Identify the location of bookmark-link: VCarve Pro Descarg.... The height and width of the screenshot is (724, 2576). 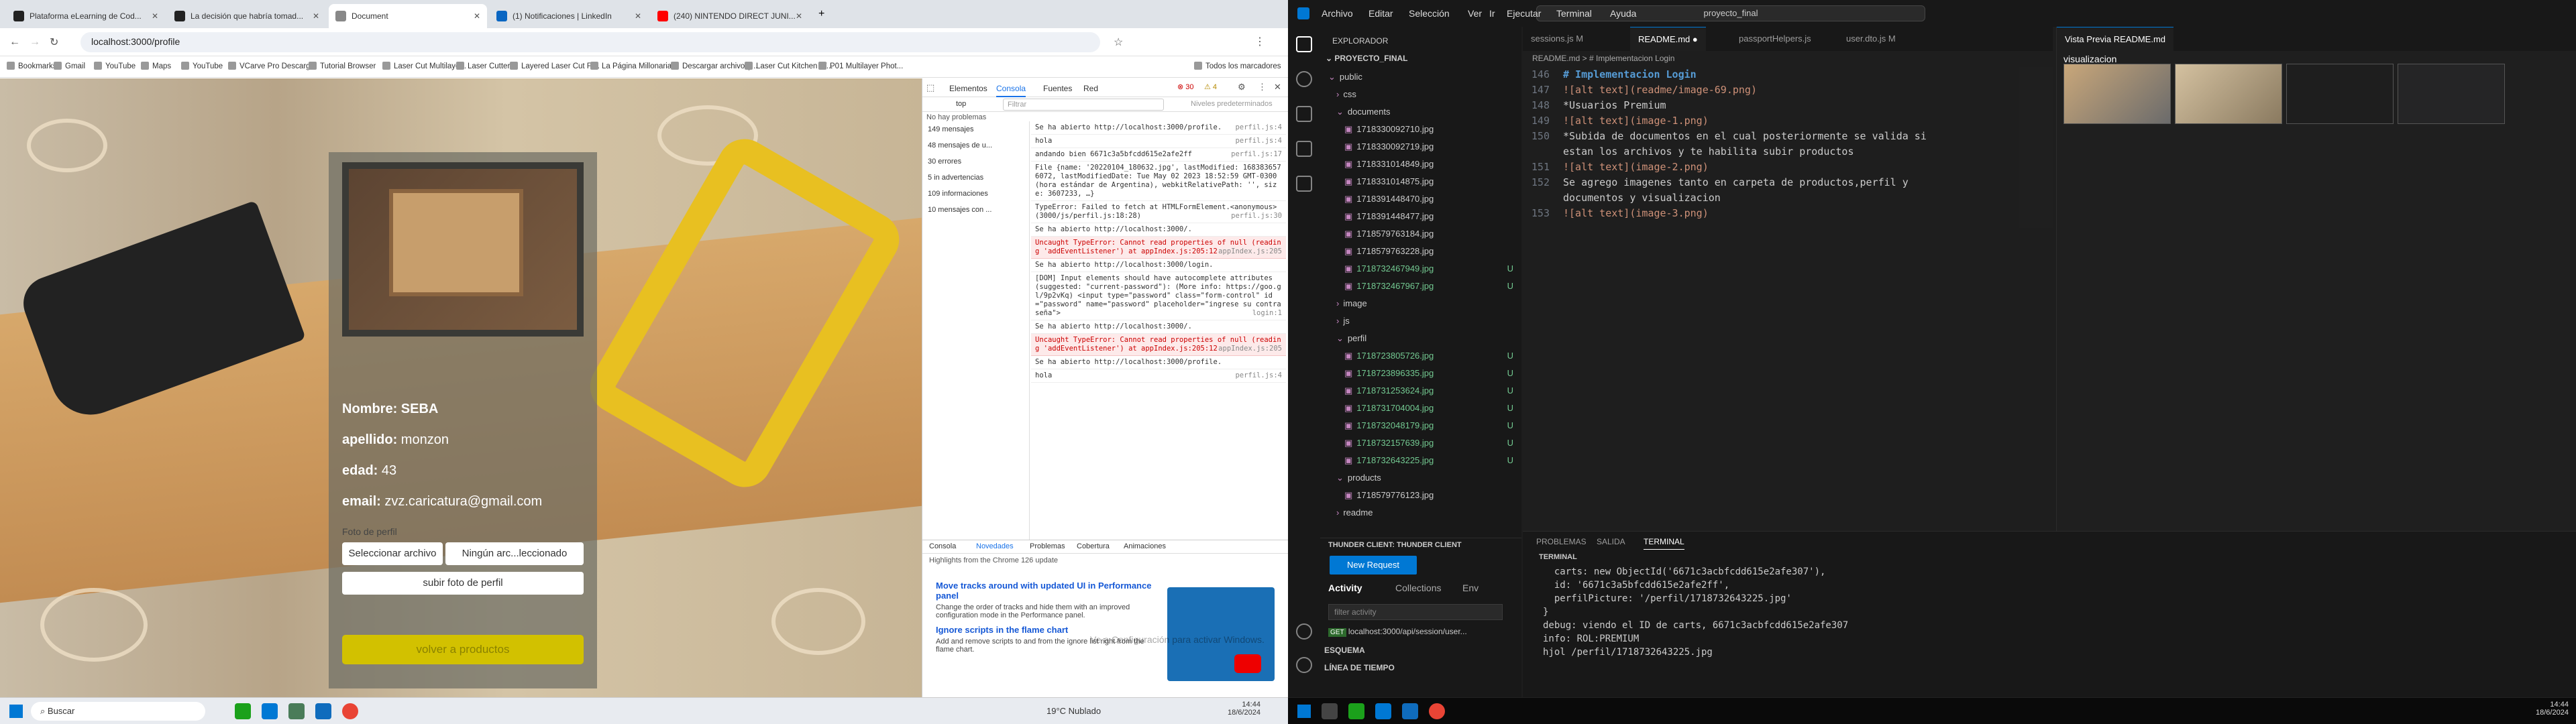
(272, 66).